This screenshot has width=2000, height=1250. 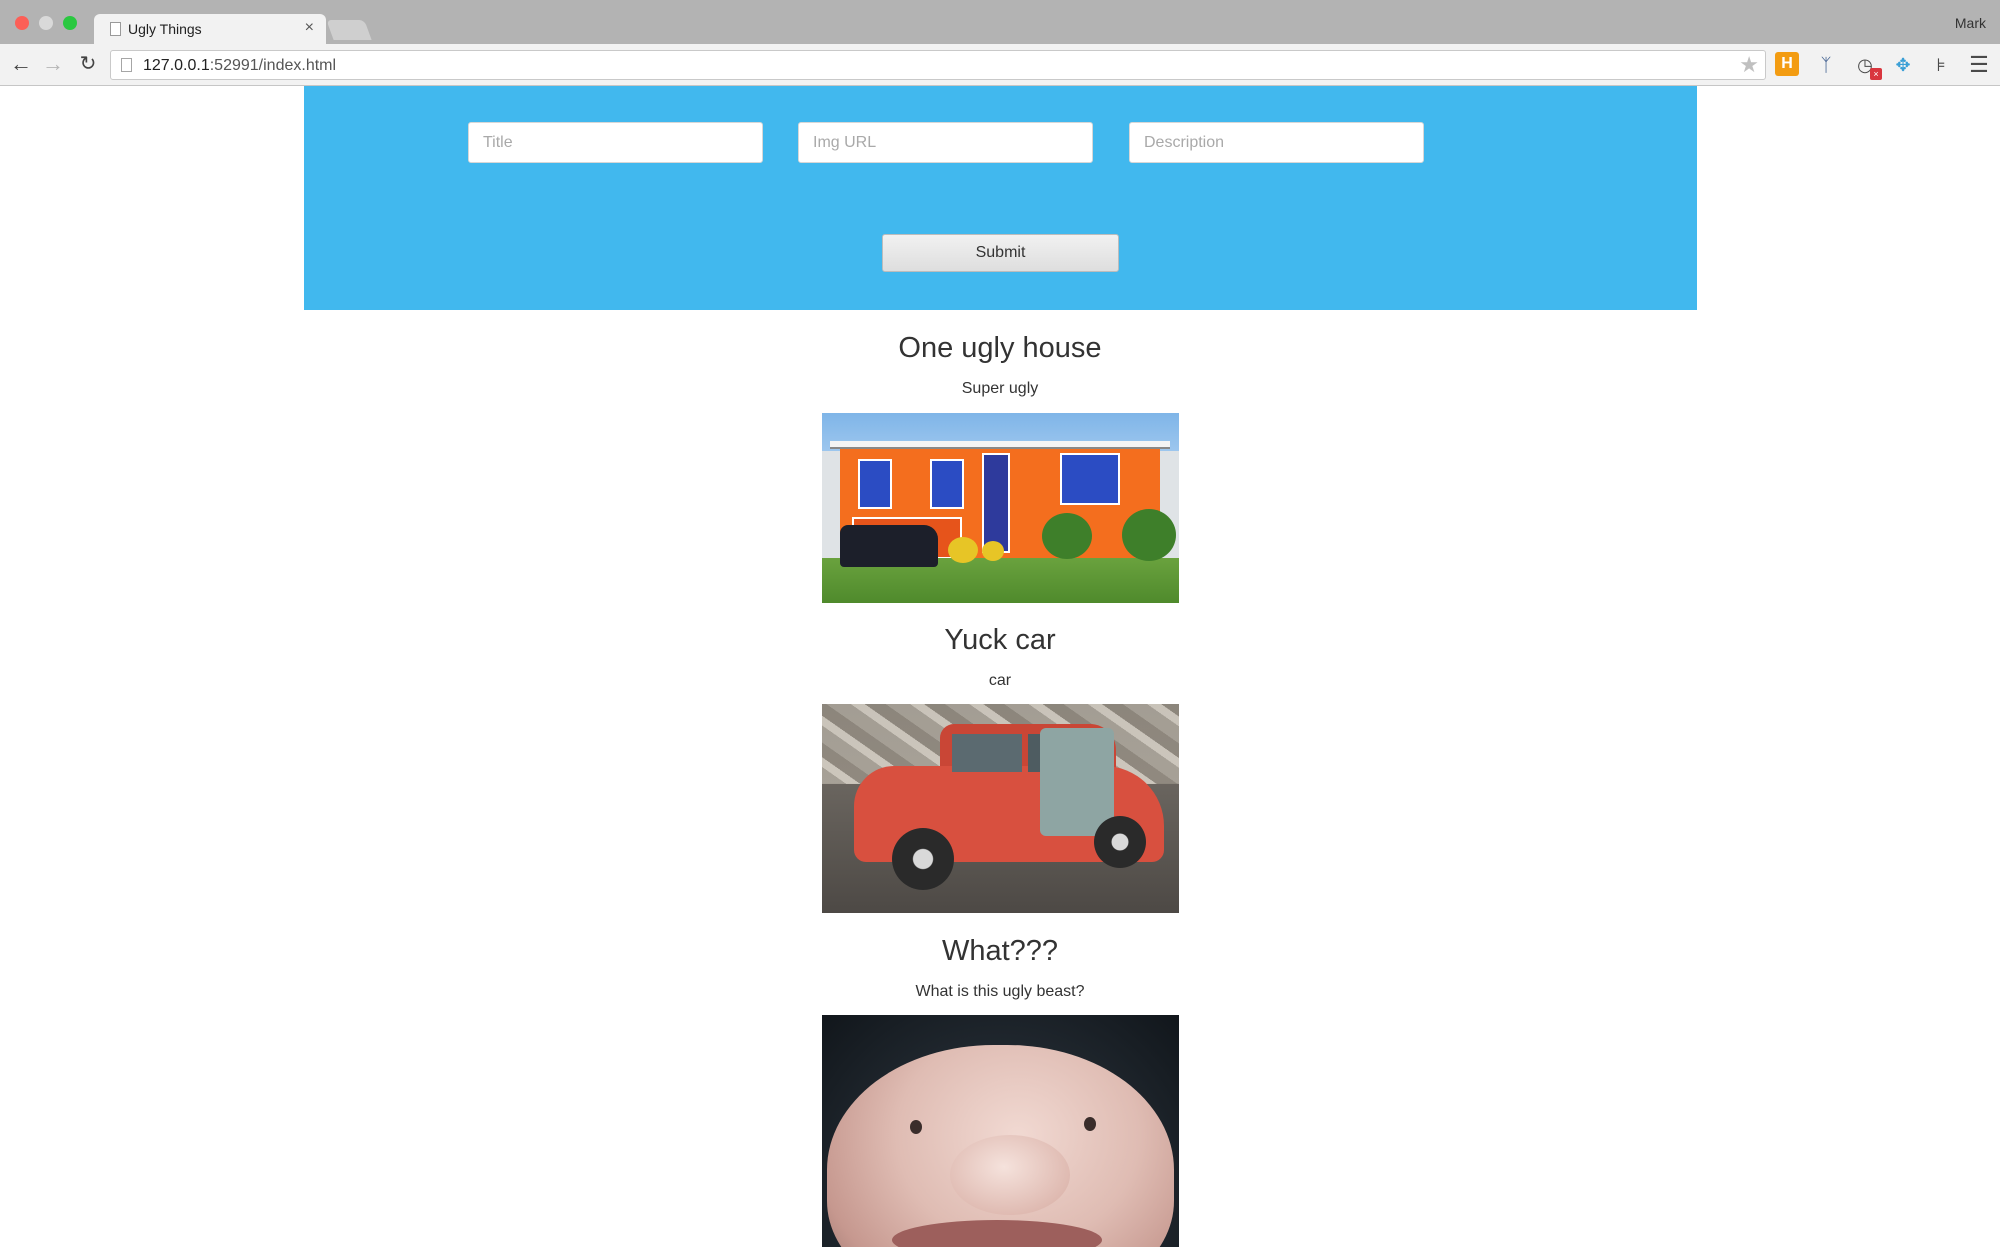 I want to click on house-roof, so click(x=1000, y=445).